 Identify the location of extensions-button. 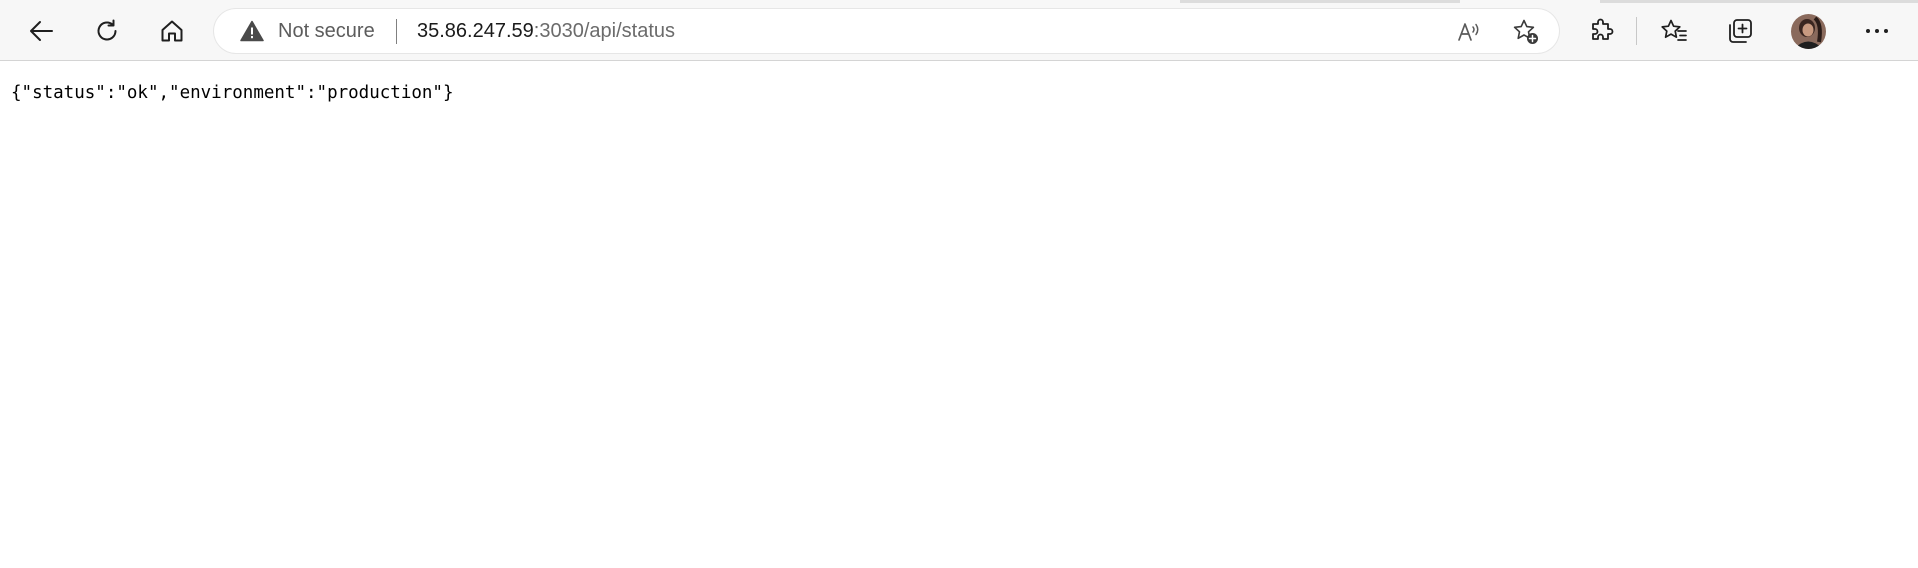
(1601, 31).